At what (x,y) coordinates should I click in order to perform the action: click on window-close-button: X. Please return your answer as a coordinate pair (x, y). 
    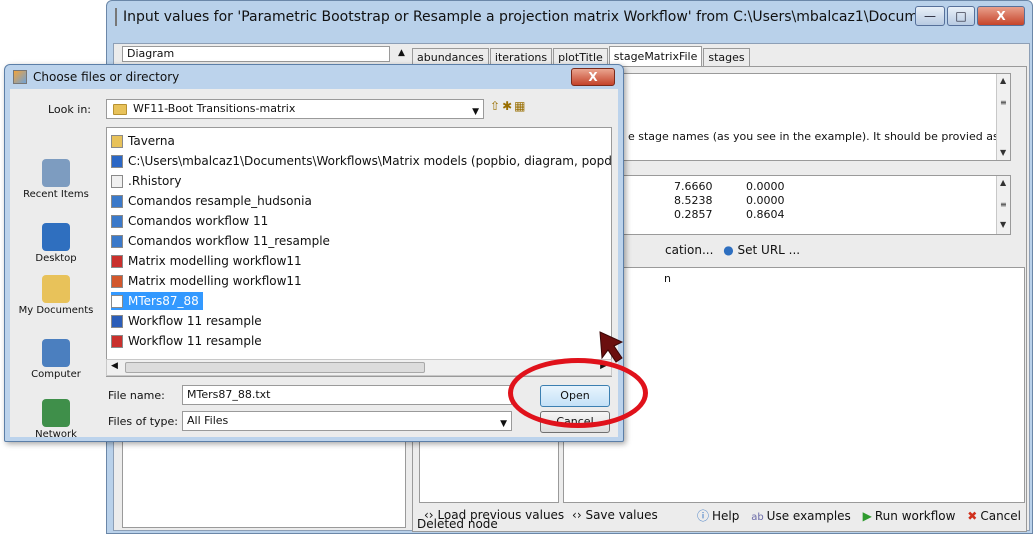
    Looking at the image, I should click on (1001, 16).